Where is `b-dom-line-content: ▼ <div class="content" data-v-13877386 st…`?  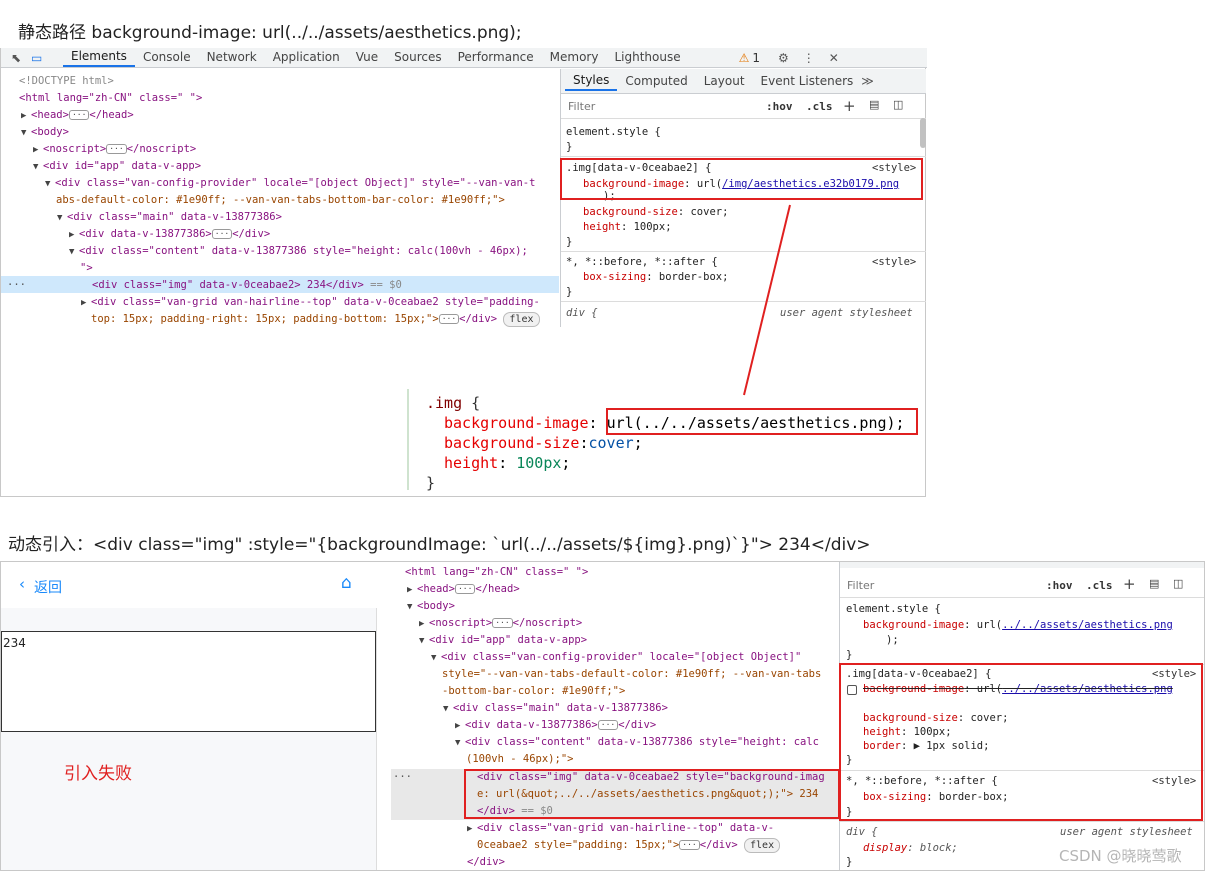
b-dom-line-content: ▼ <div class="content" data-v-13877386 st… is located at coordinates (637, 743).